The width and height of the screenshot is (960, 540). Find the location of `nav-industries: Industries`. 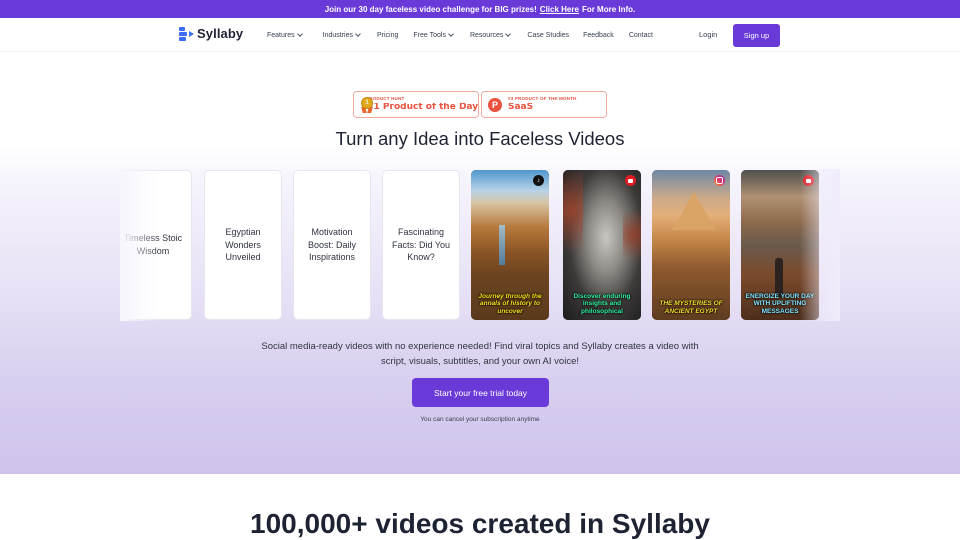

nav-industries: Industries is located at coordinates (341, 35).